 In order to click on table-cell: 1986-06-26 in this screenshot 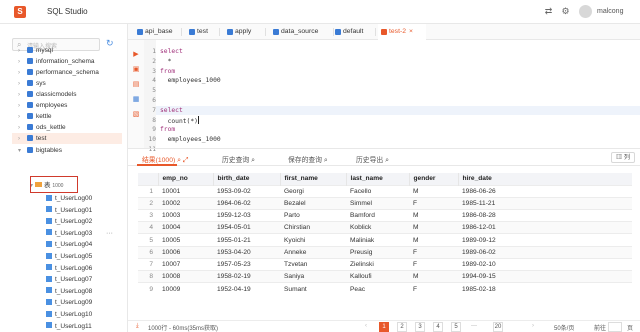, I will do `click(545, 191)`.